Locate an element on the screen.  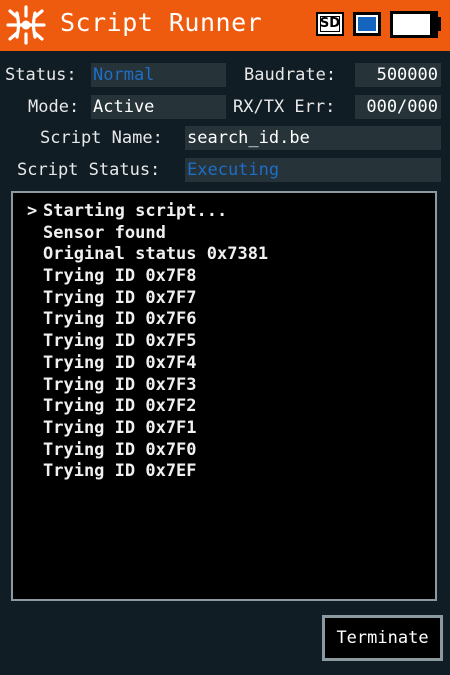
app-header: Script Runner SD is located at coordinates (225, 25).